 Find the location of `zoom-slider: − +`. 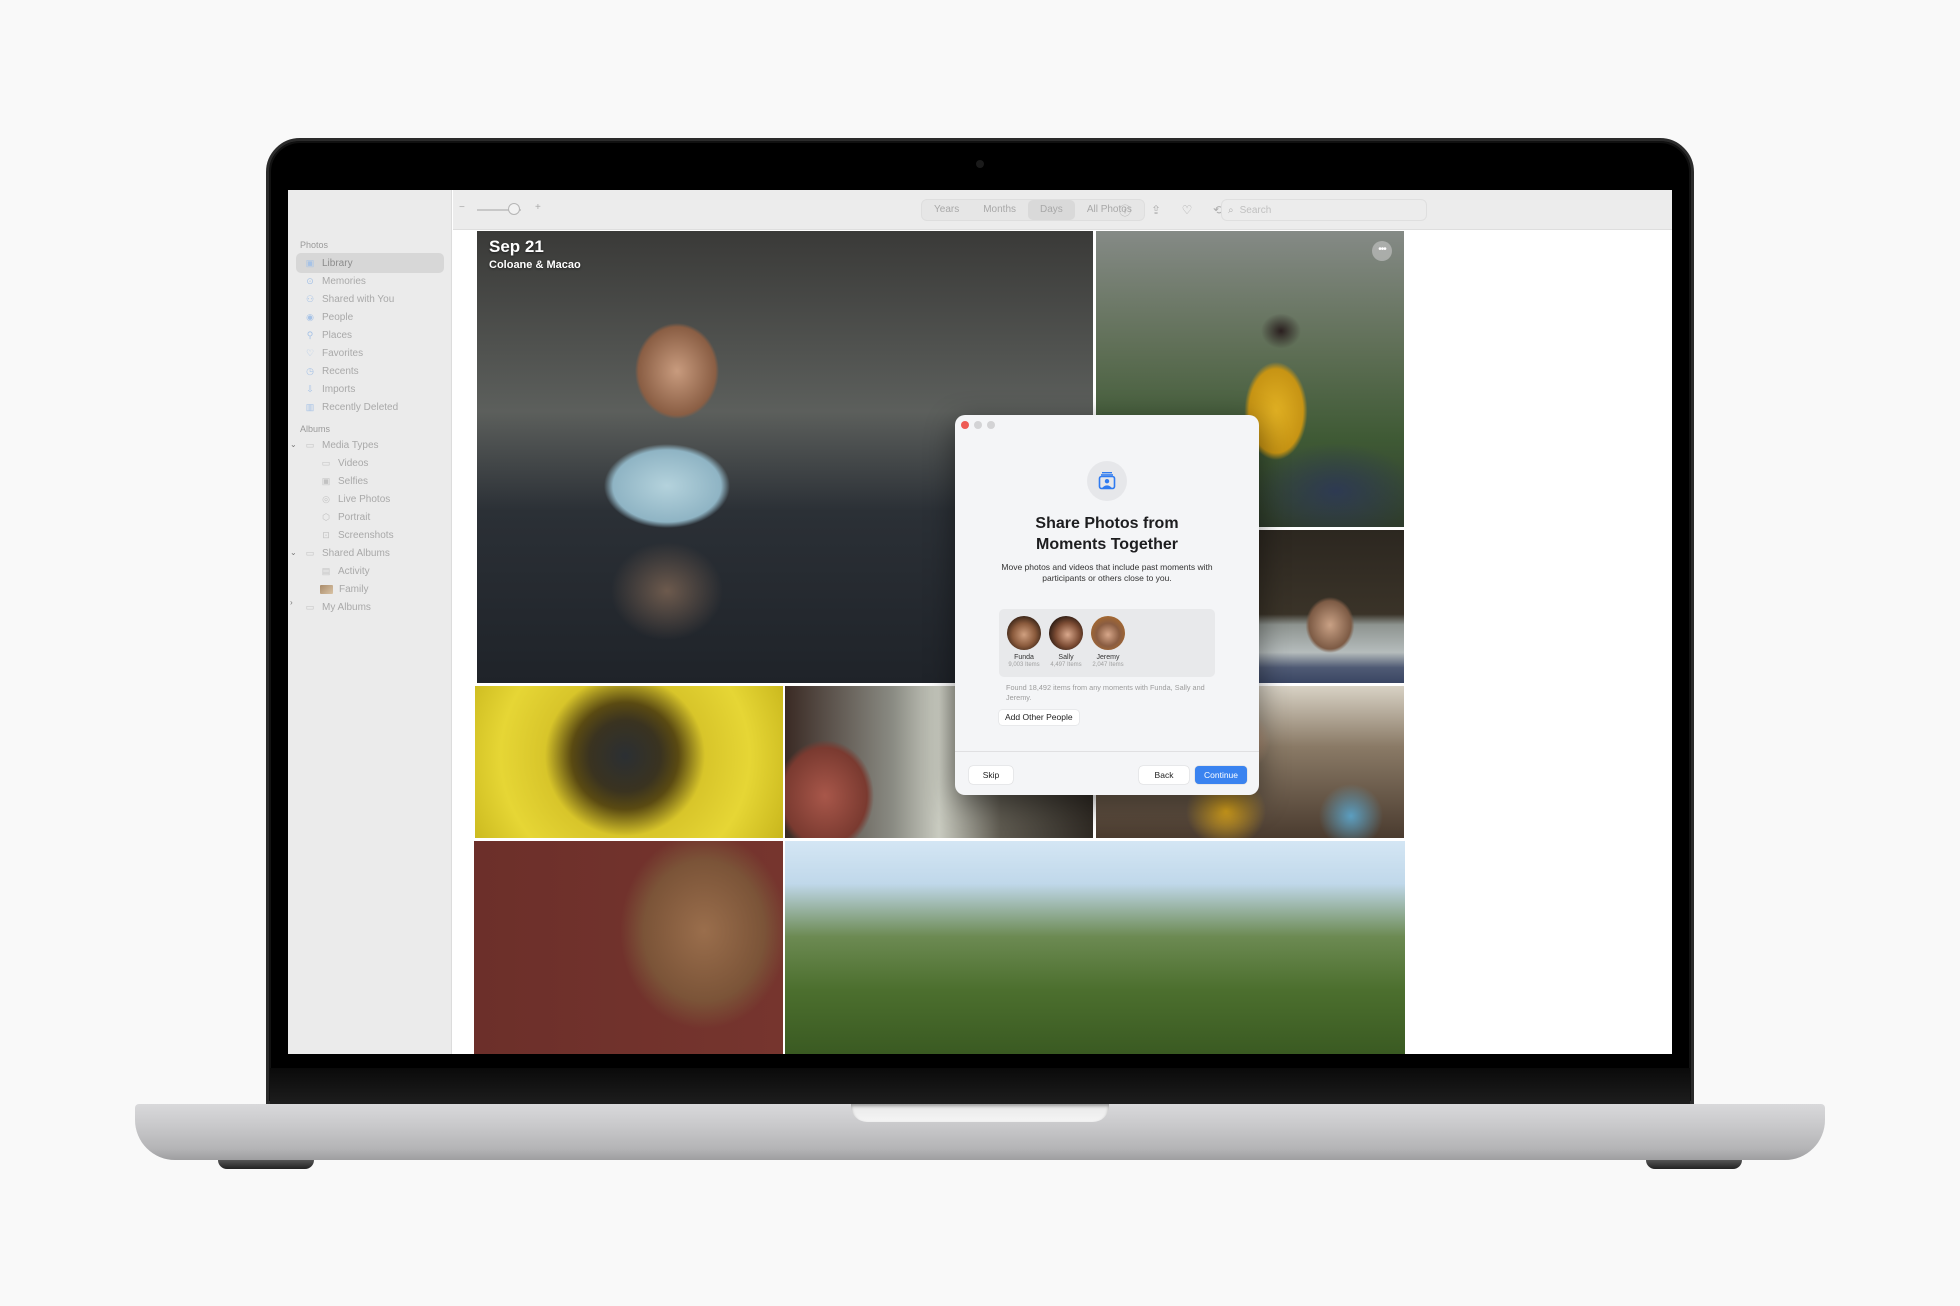

zoom-slider: − + is located at coordinates (500, 210).